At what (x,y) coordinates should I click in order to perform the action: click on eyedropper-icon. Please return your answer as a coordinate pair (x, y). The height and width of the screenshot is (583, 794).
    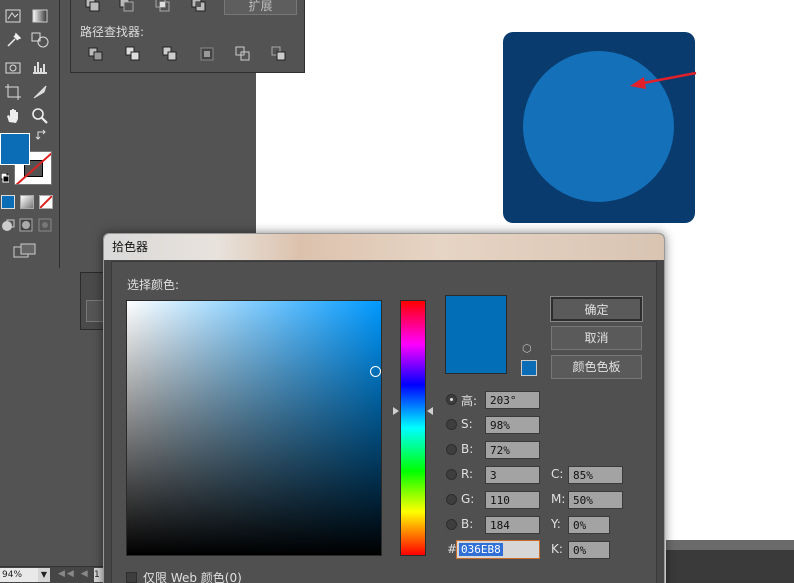
    Looking at the image, I should click on (13, 40).